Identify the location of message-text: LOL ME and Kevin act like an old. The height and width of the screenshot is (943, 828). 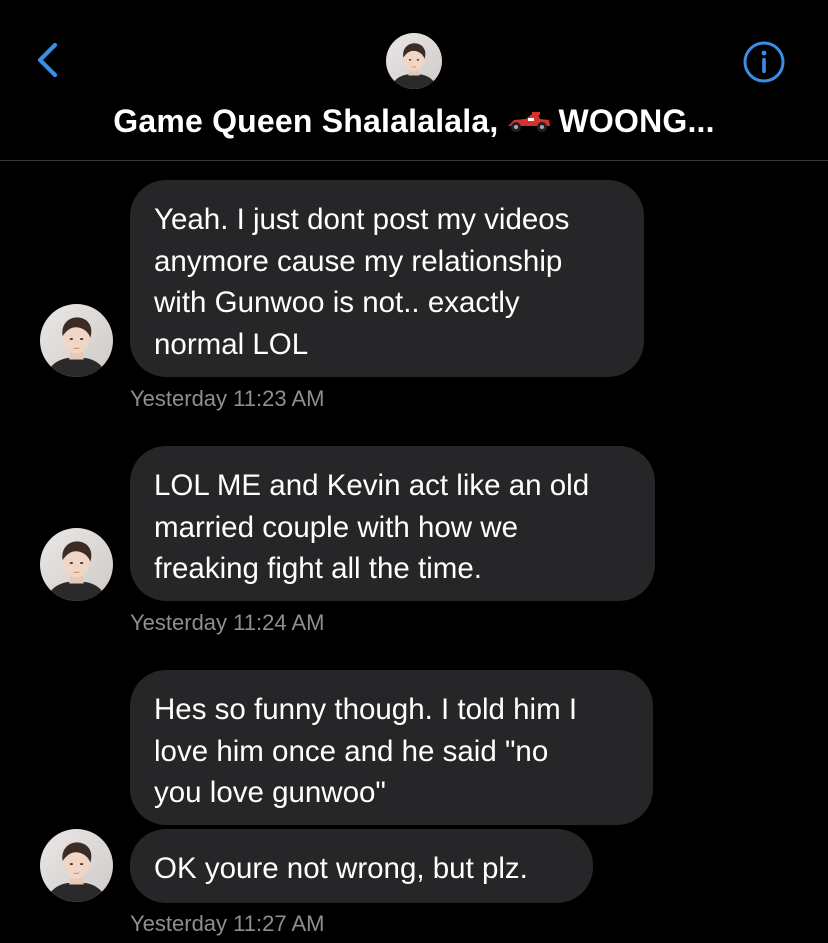
(372, 485).